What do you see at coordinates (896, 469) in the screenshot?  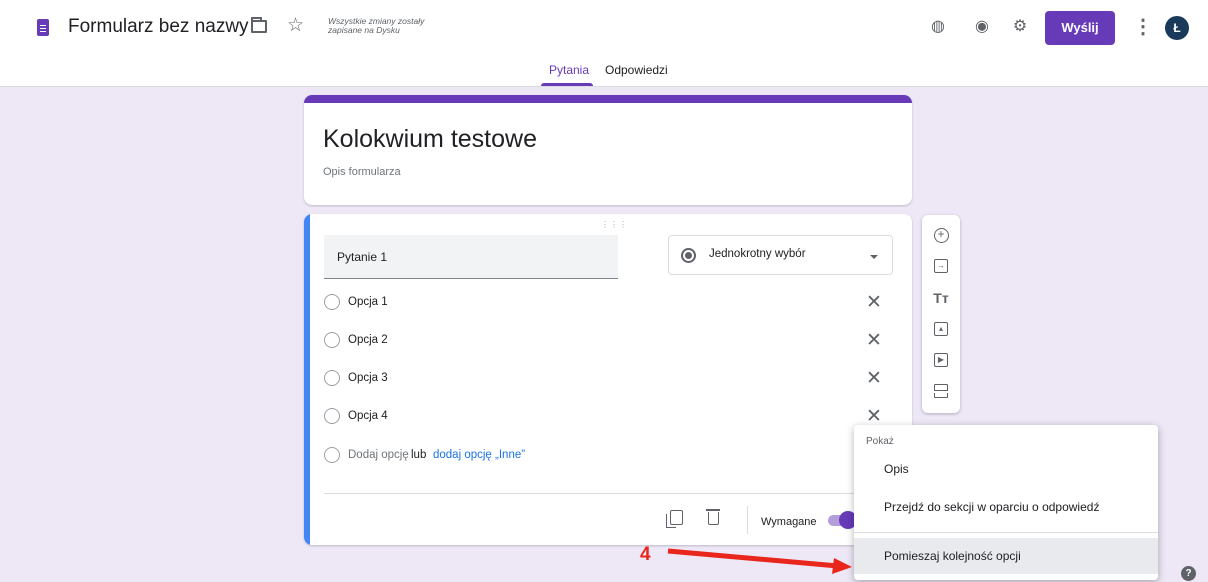 I see `menu-item-label: Opis` at bounding box center [896, 469].